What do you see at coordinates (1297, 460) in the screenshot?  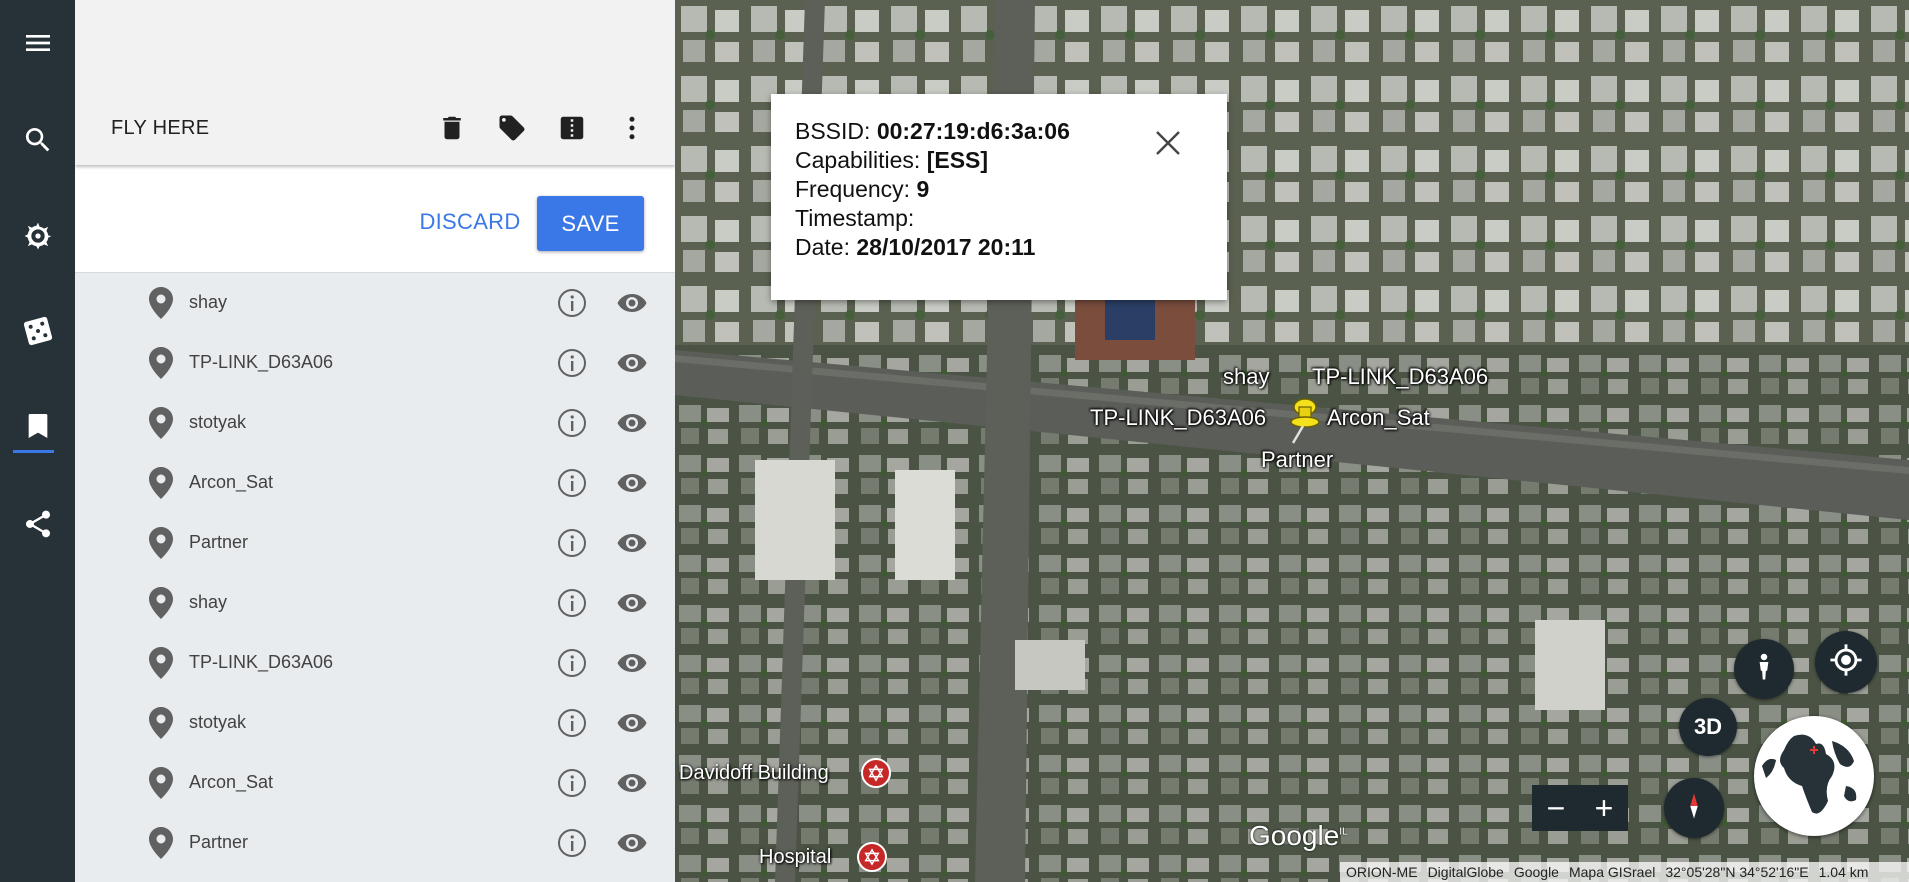 I see `map-label-partner: Partner` at bounding box center [1297, 460].